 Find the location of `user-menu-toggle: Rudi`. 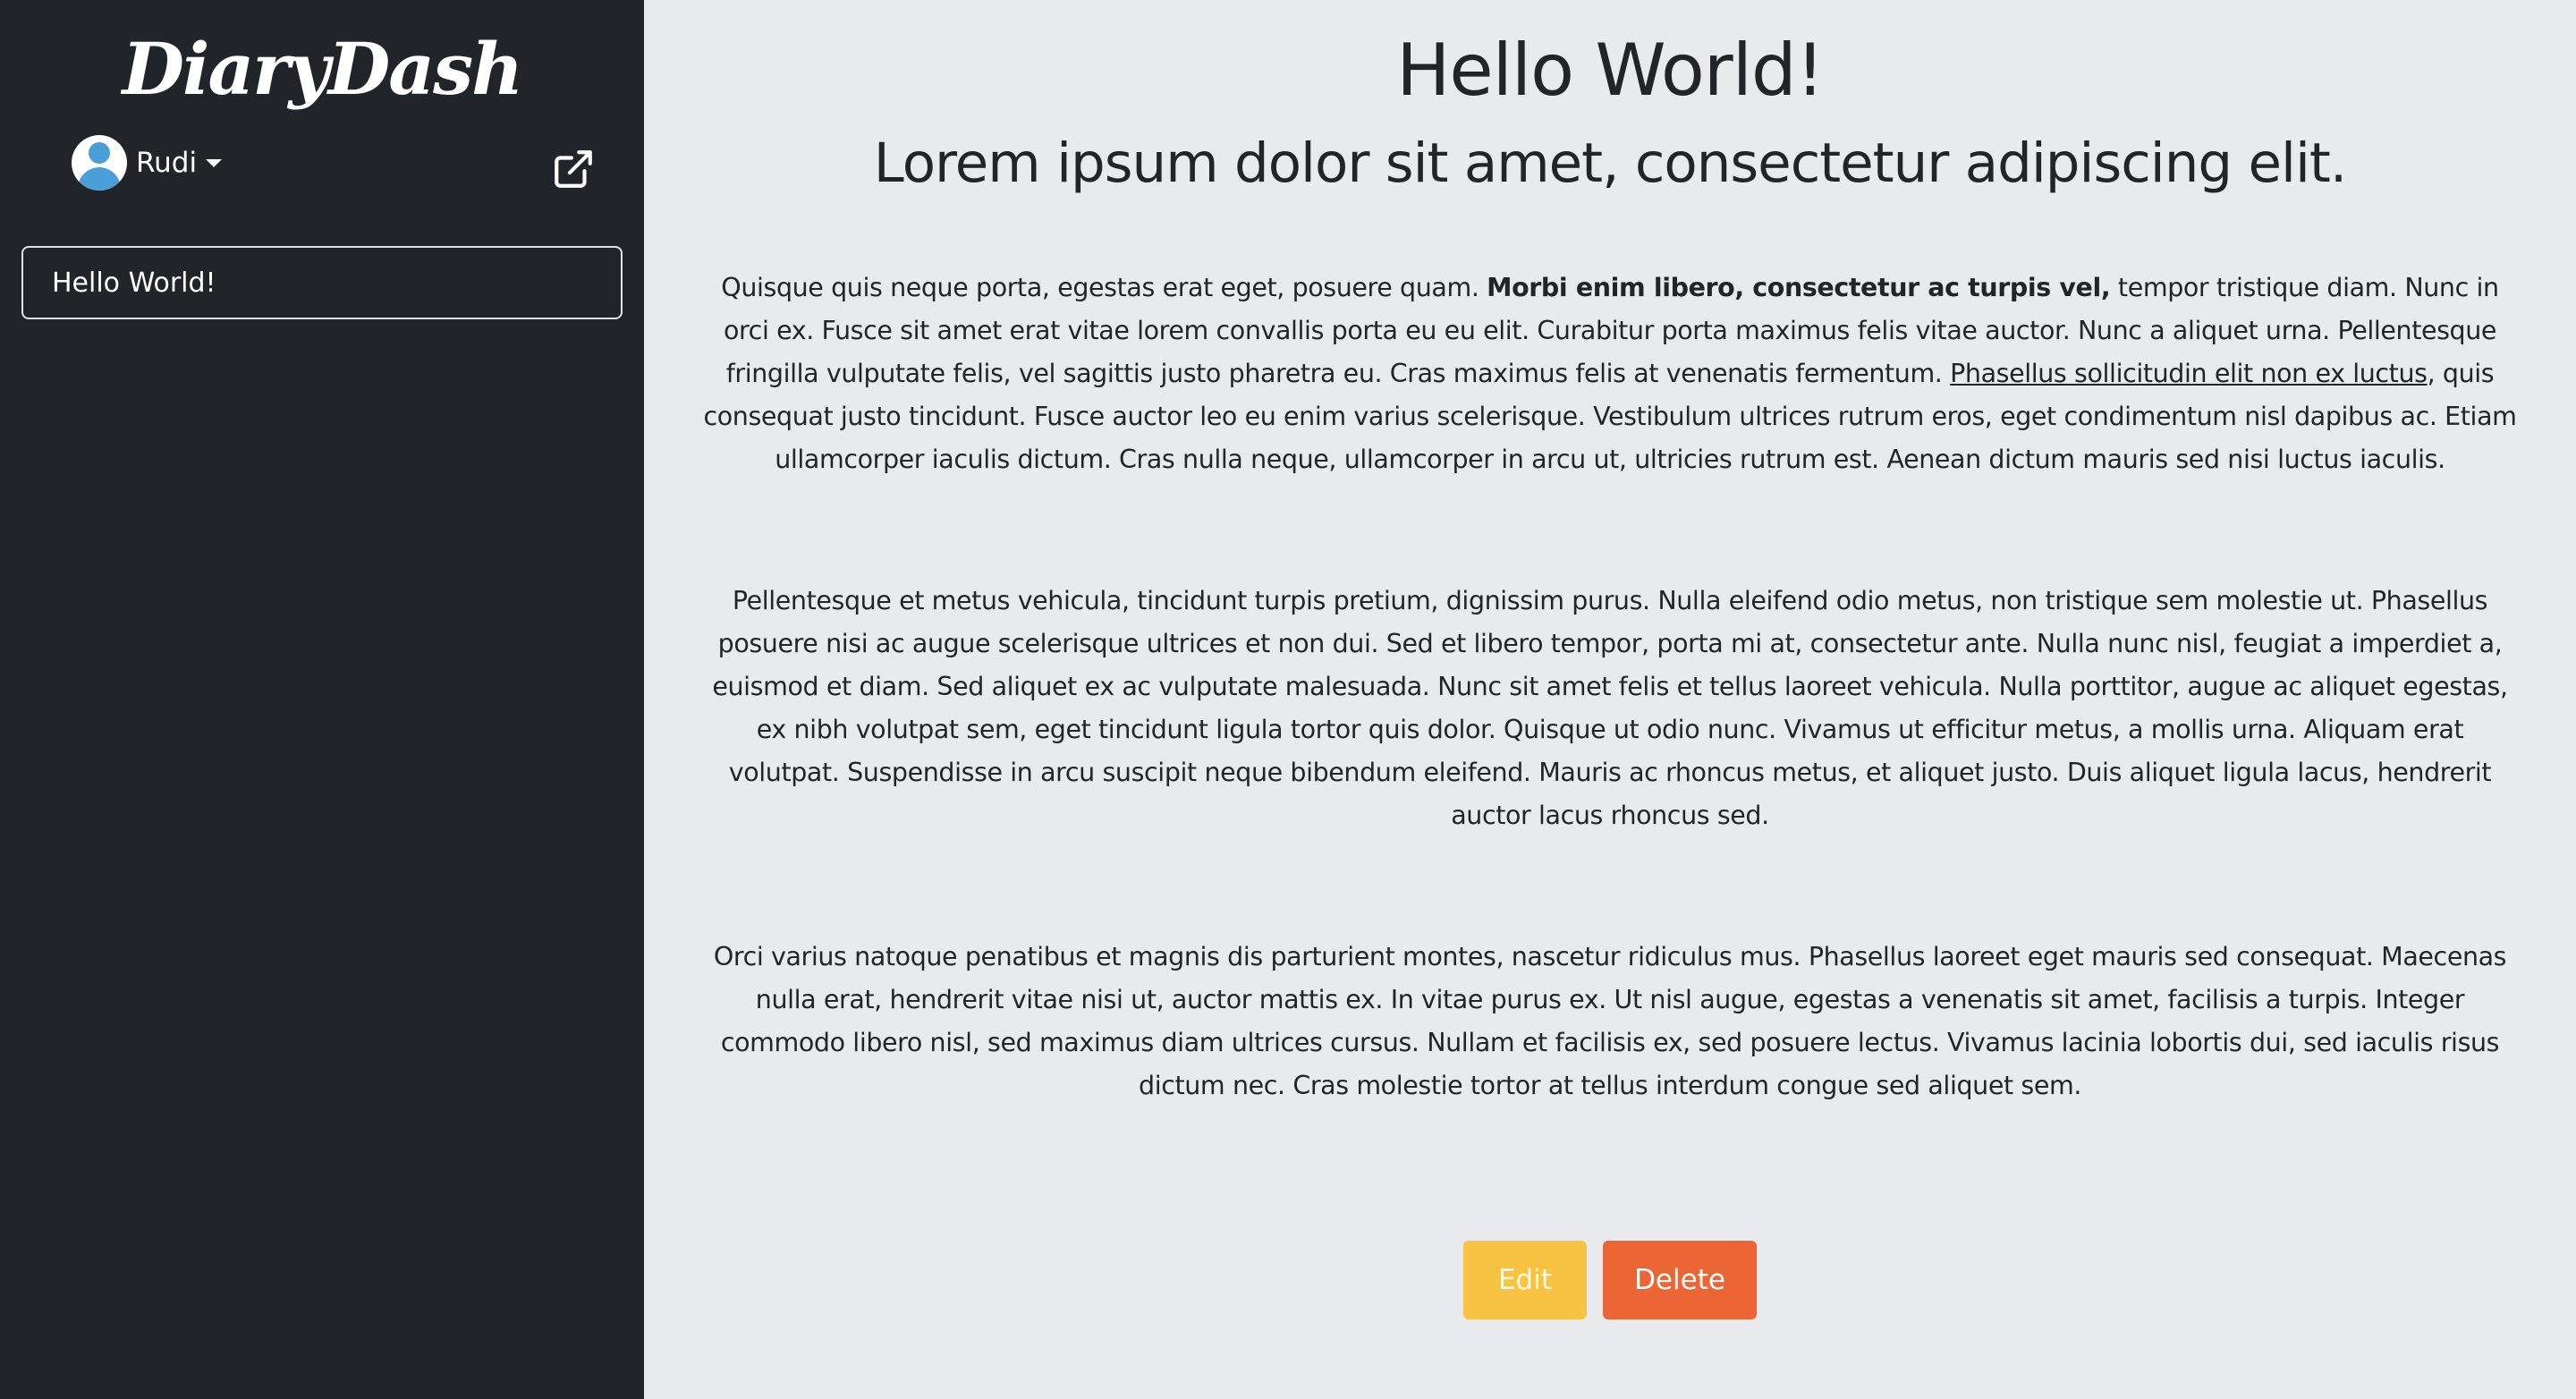

user-menu-toggle: Rudi is located at coordinates (147, 162).